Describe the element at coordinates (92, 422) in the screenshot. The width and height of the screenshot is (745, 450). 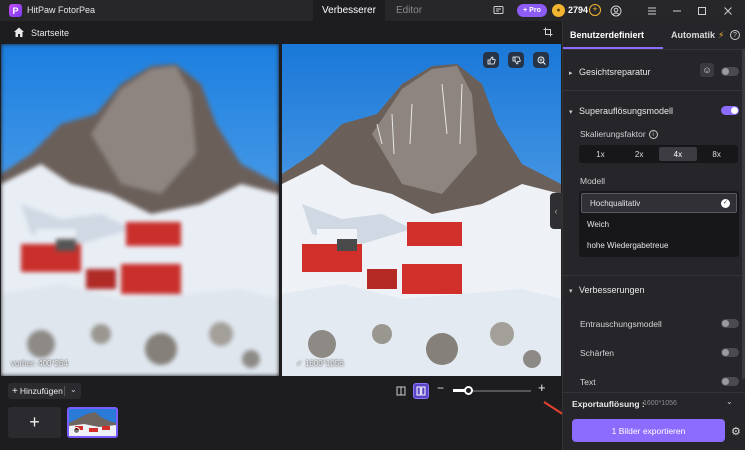
I see `image-thumbnail` at that location.